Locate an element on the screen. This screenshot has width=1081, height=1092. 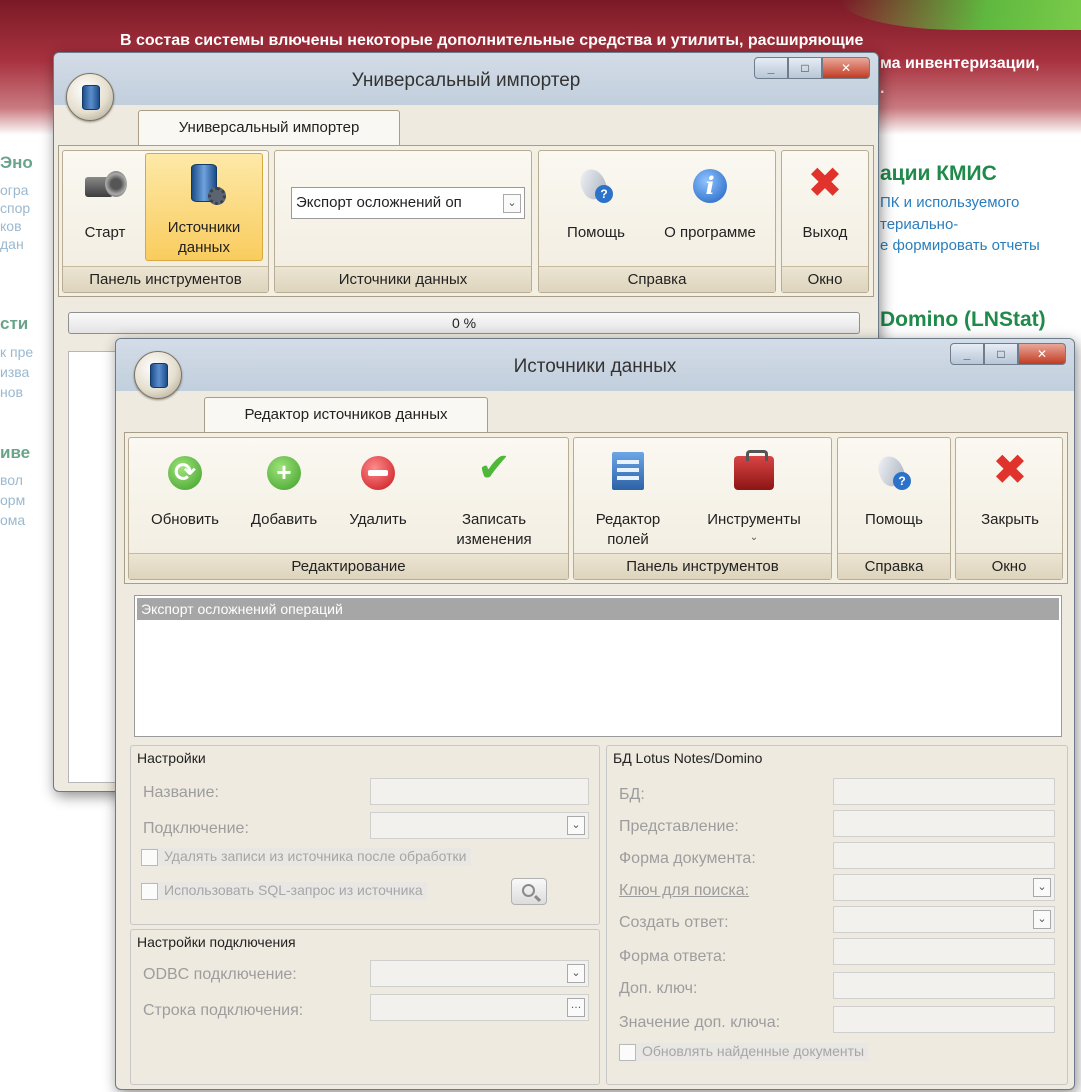
group-window: ✖ Закрыть Окно is located at coordinates (1009, 508).